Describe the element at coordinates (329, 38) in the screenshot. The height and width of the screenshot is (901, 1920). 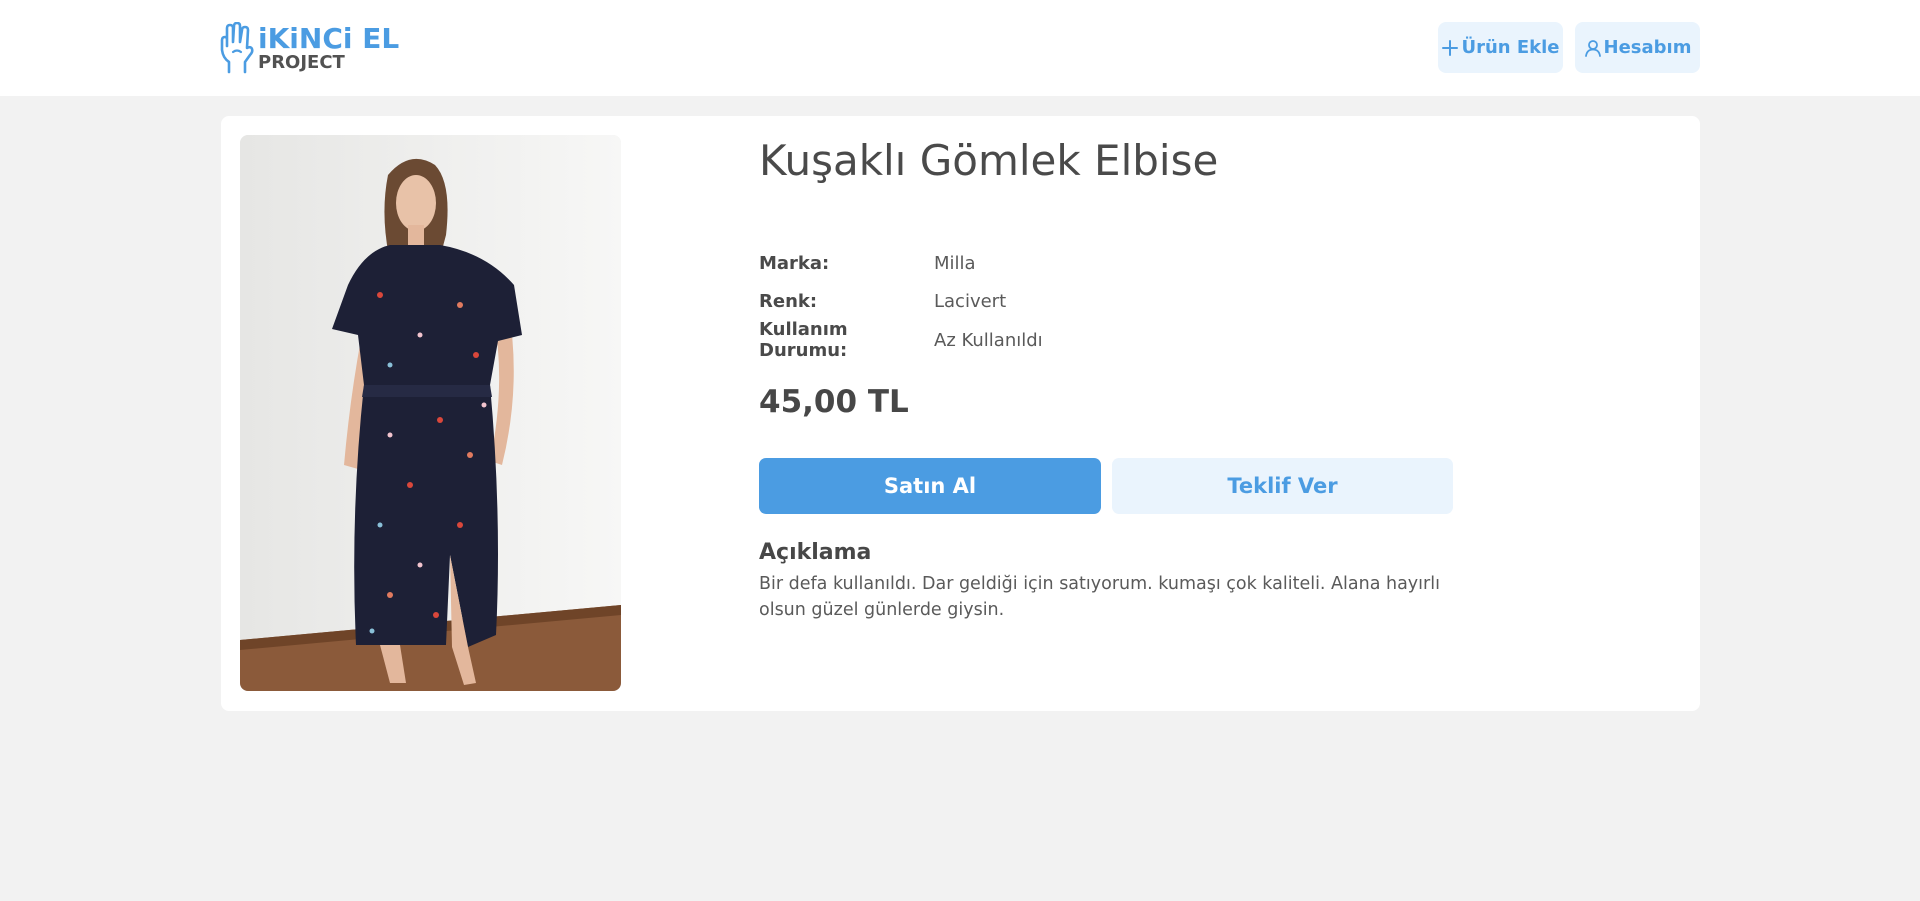
I see `logo-title: iKiNCi EL` at that location.